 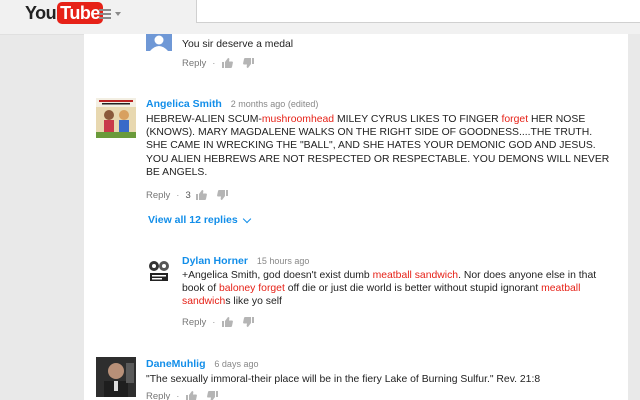 I want to click on text-segment: MILEY CYRUS LIKES TO FINGER, so click(x=418, y=119).